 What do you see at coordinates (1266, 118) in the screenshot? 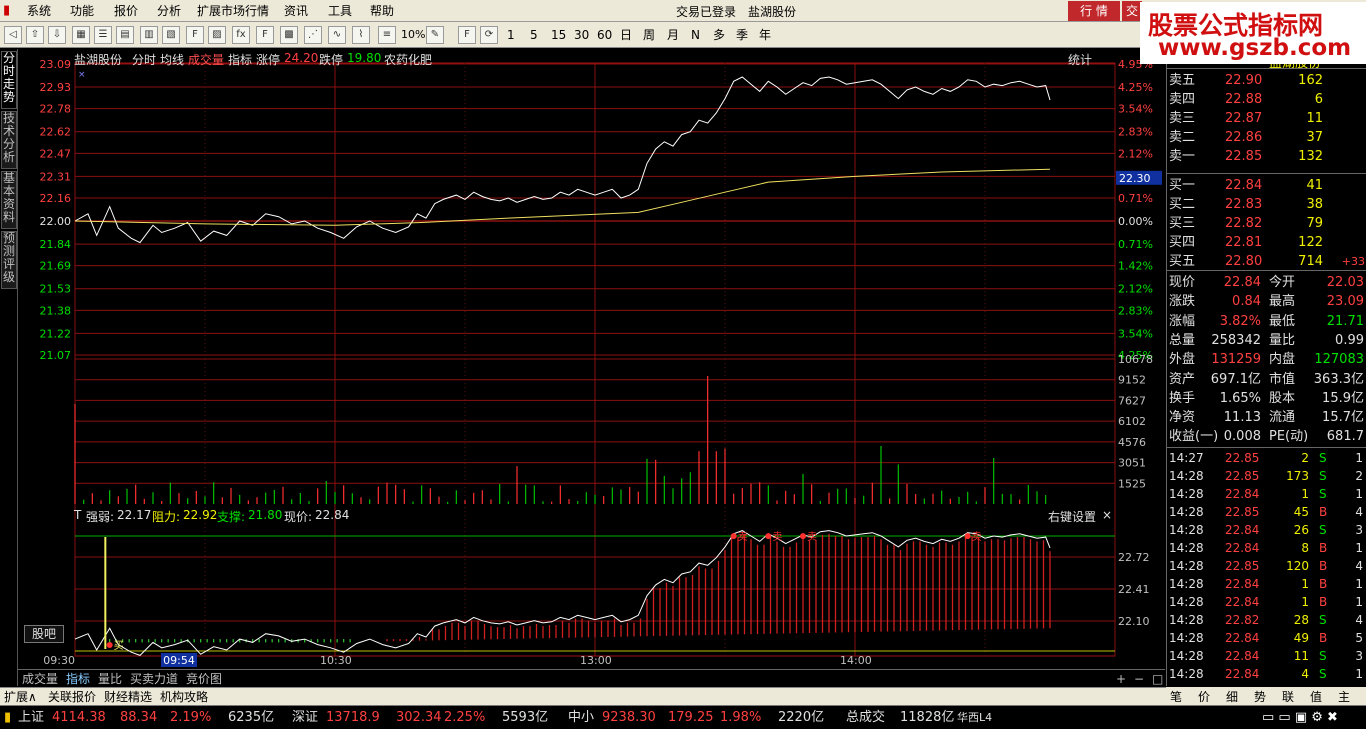
I see `sell-level: 卖三 22.87 11` at bounding box center [1266, 118].